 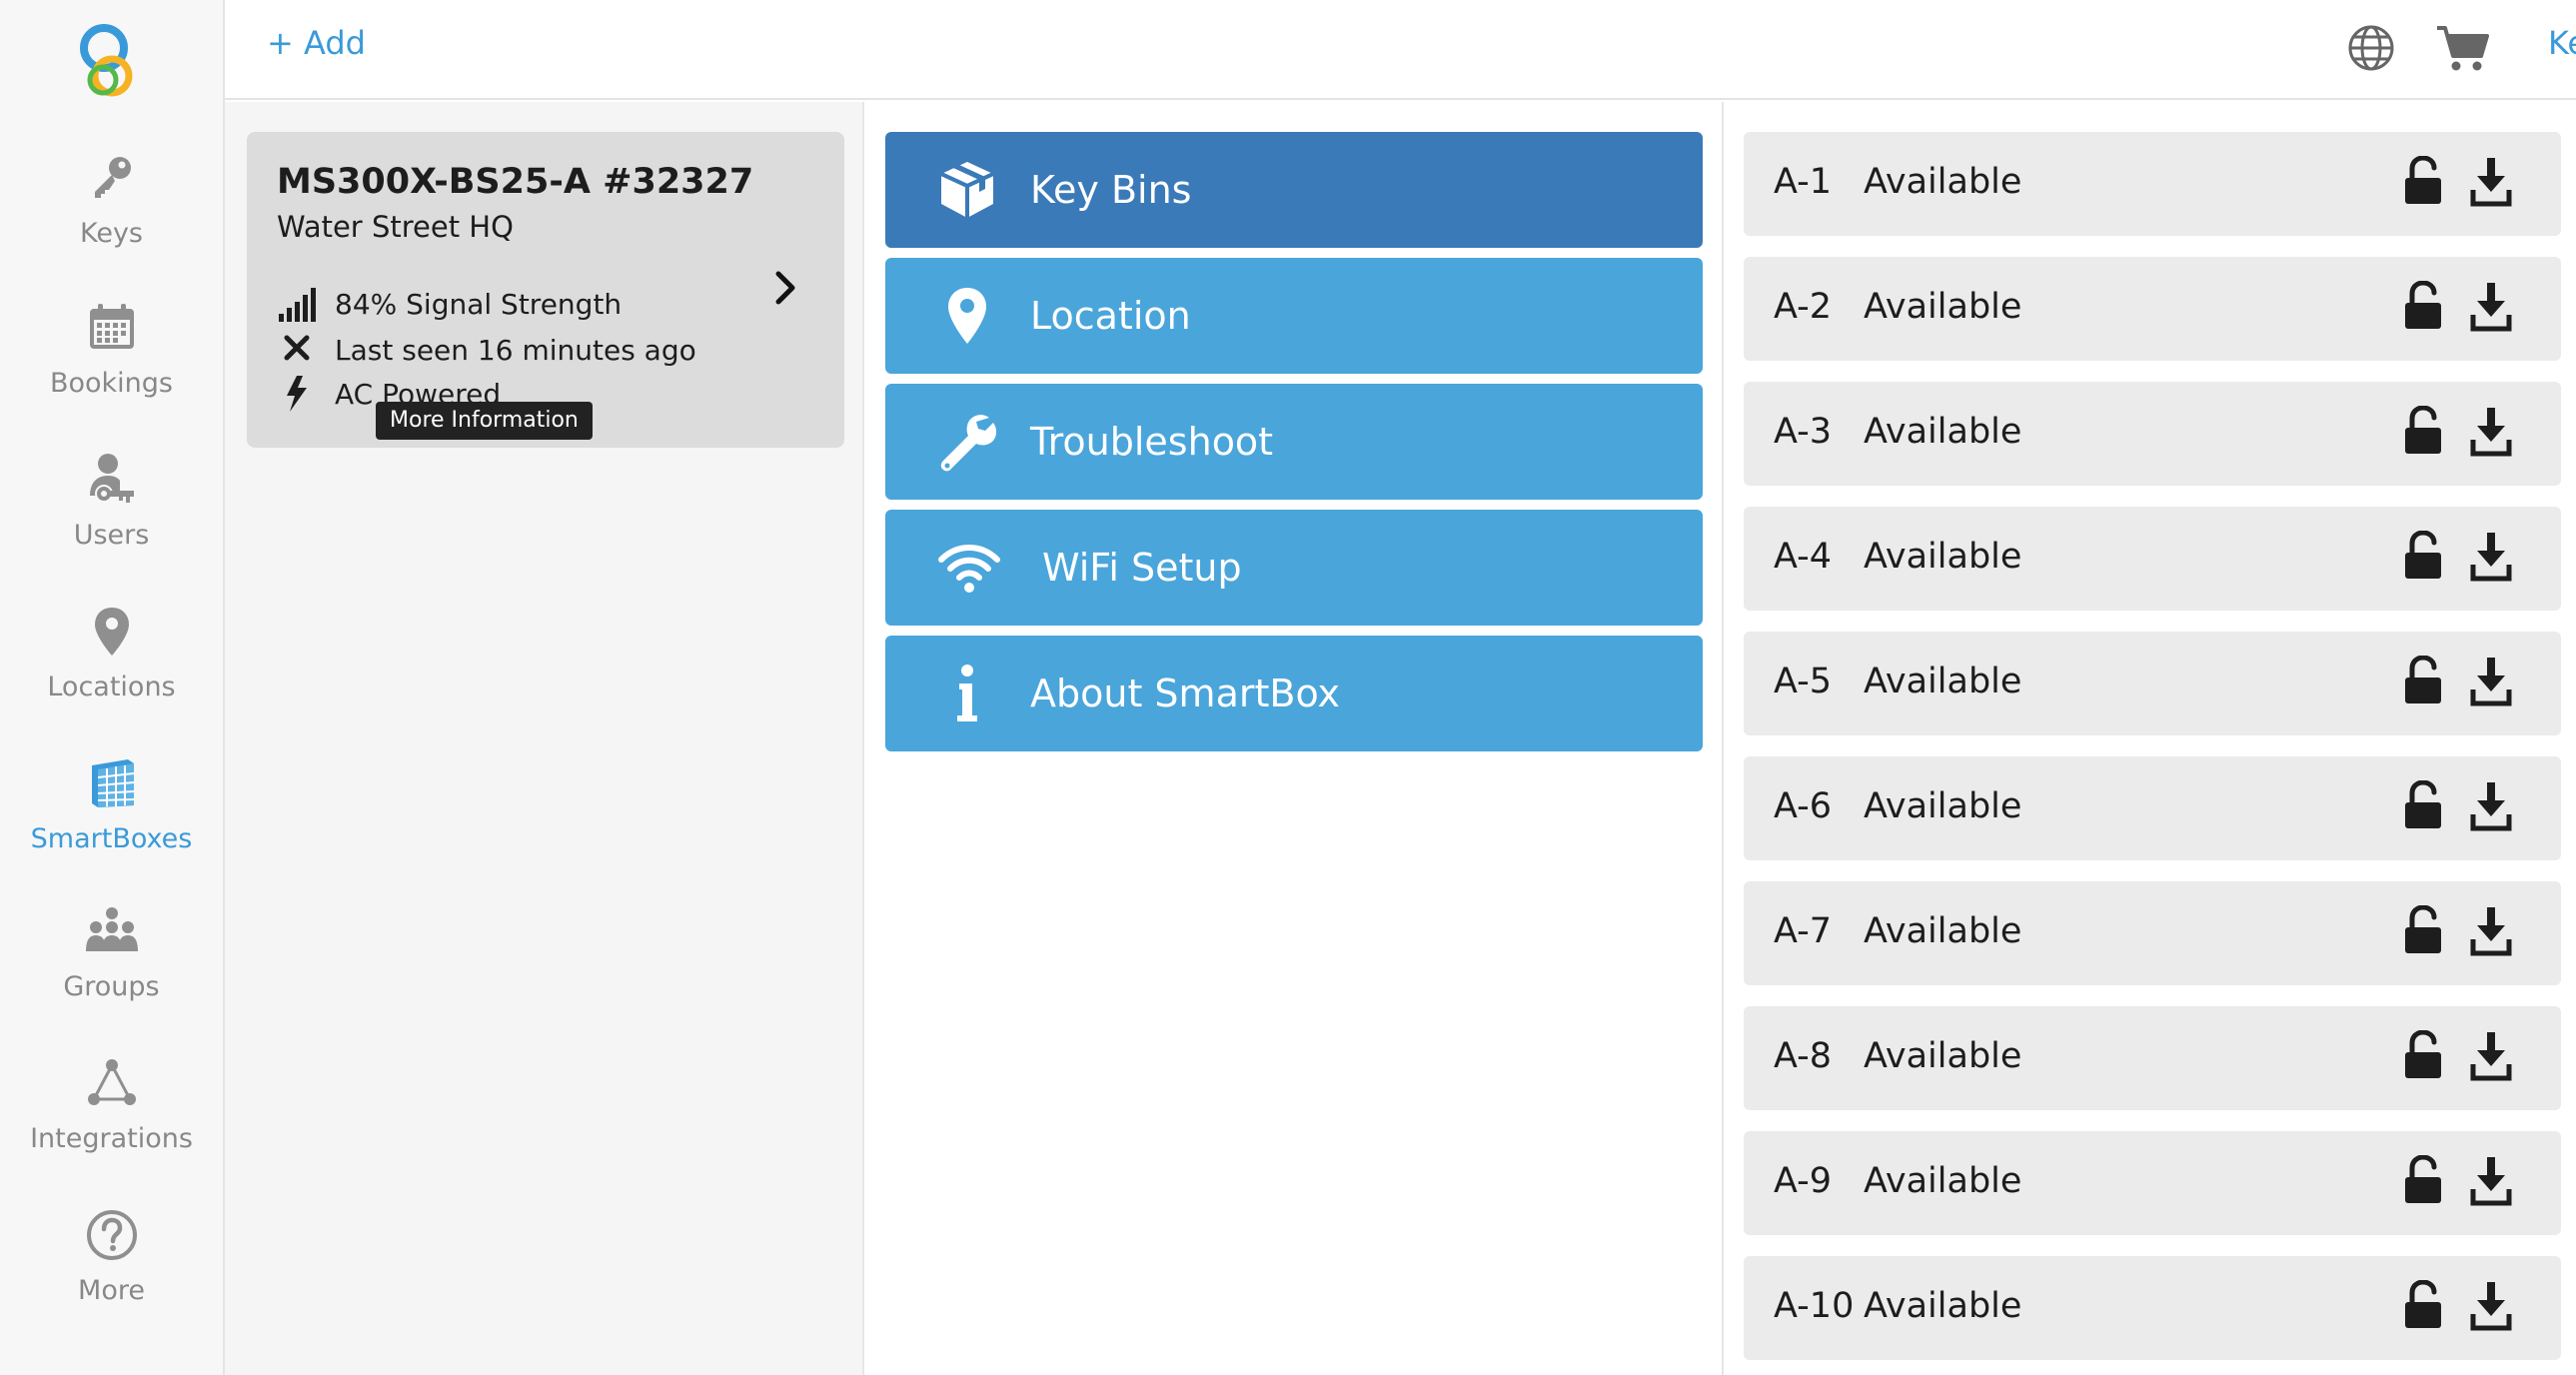 What do you see at coordinates (316, 43) in the screenshot?
I see `add-button: + Add` at bounding box center [316, 43].